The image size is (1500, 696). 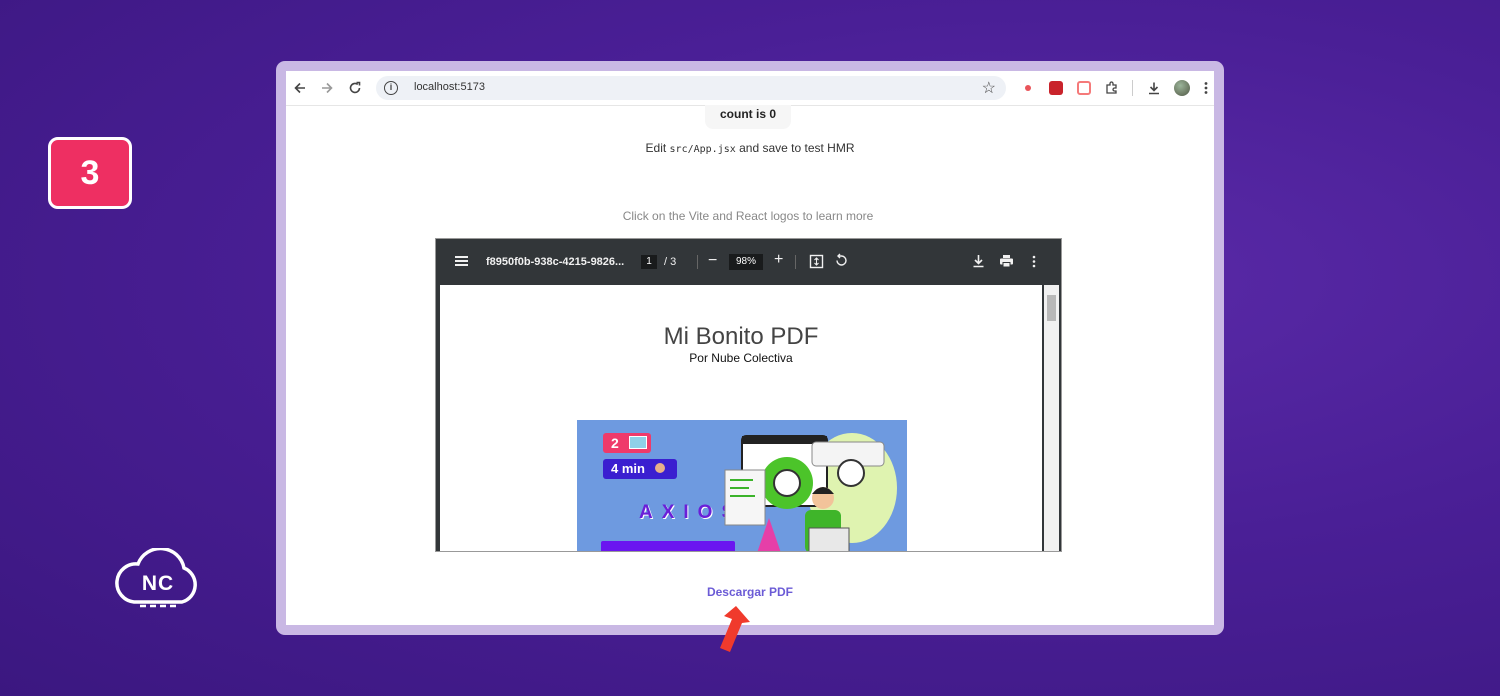 I want to click on profile-avatar, so click(x=1182, y=88).